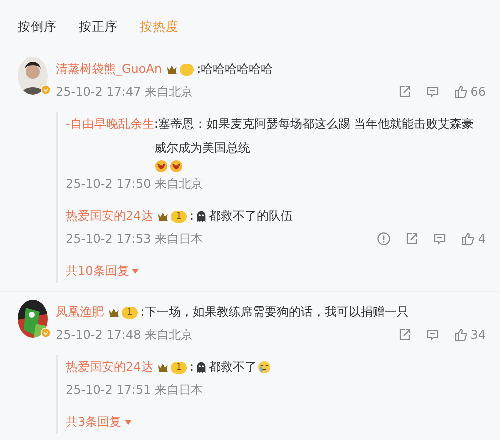  What do you see at coordinates (37, 34) in the screenshot?
I see `sort-tab: 按倒序` at bounding box center [37, 34].